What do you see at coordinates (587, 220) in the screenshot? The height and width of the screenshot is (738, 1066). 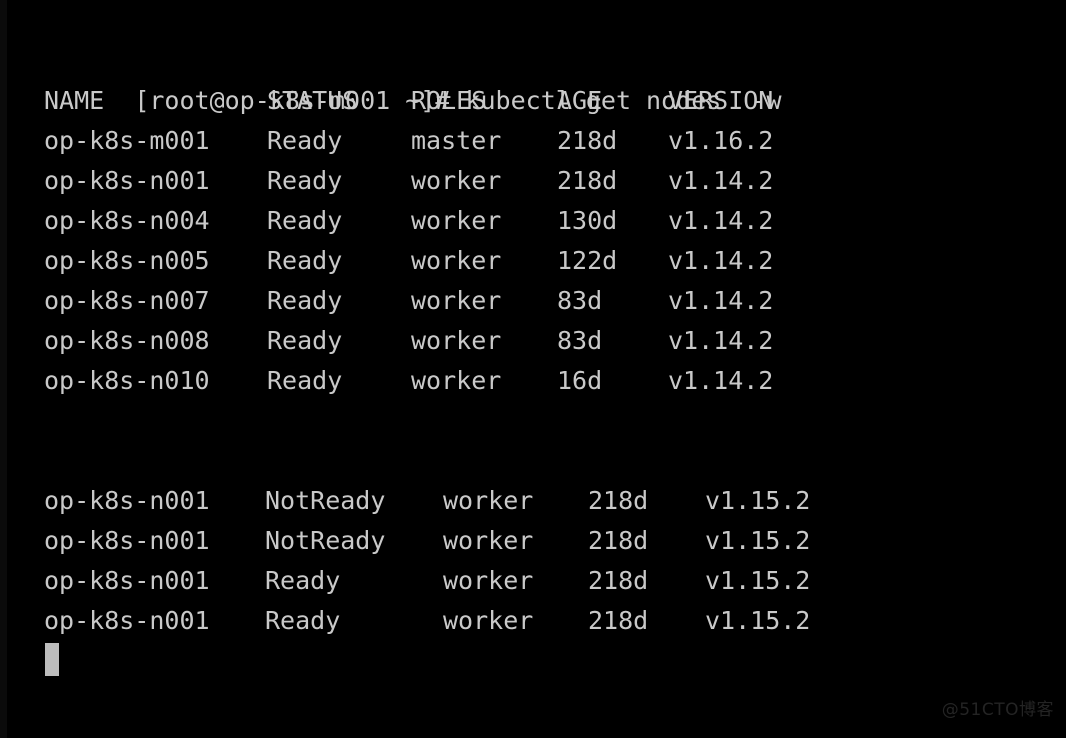 I see `initial_rows-cell-age: 130d` at bounding box center [587, 220].